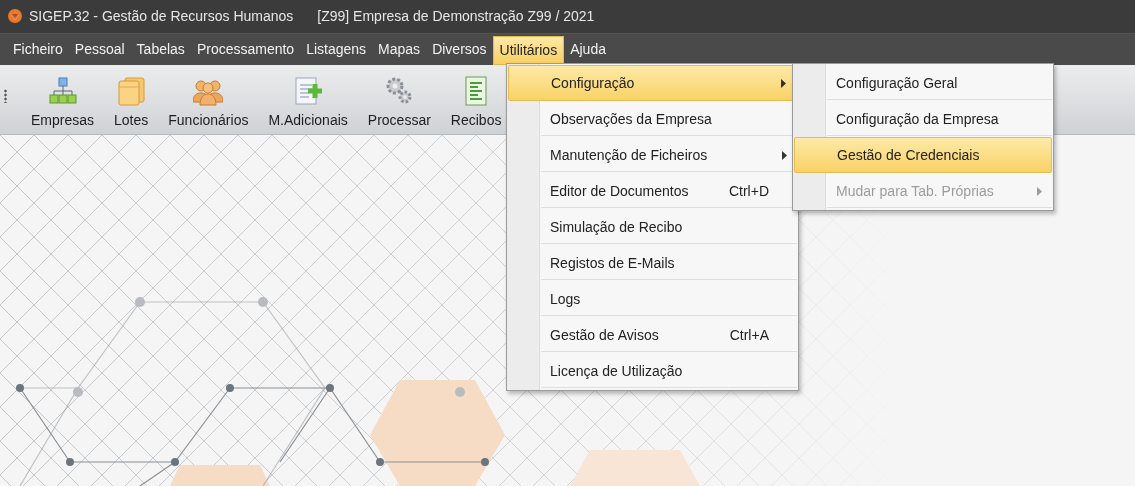 Image resolution: width=1135 pixels, height=486 pixels. Describe the element at coordinates (161, 16) in the screenshot. I see `window-title: SIGEP.32 - Gestão de Recursos Humanos` at that location.